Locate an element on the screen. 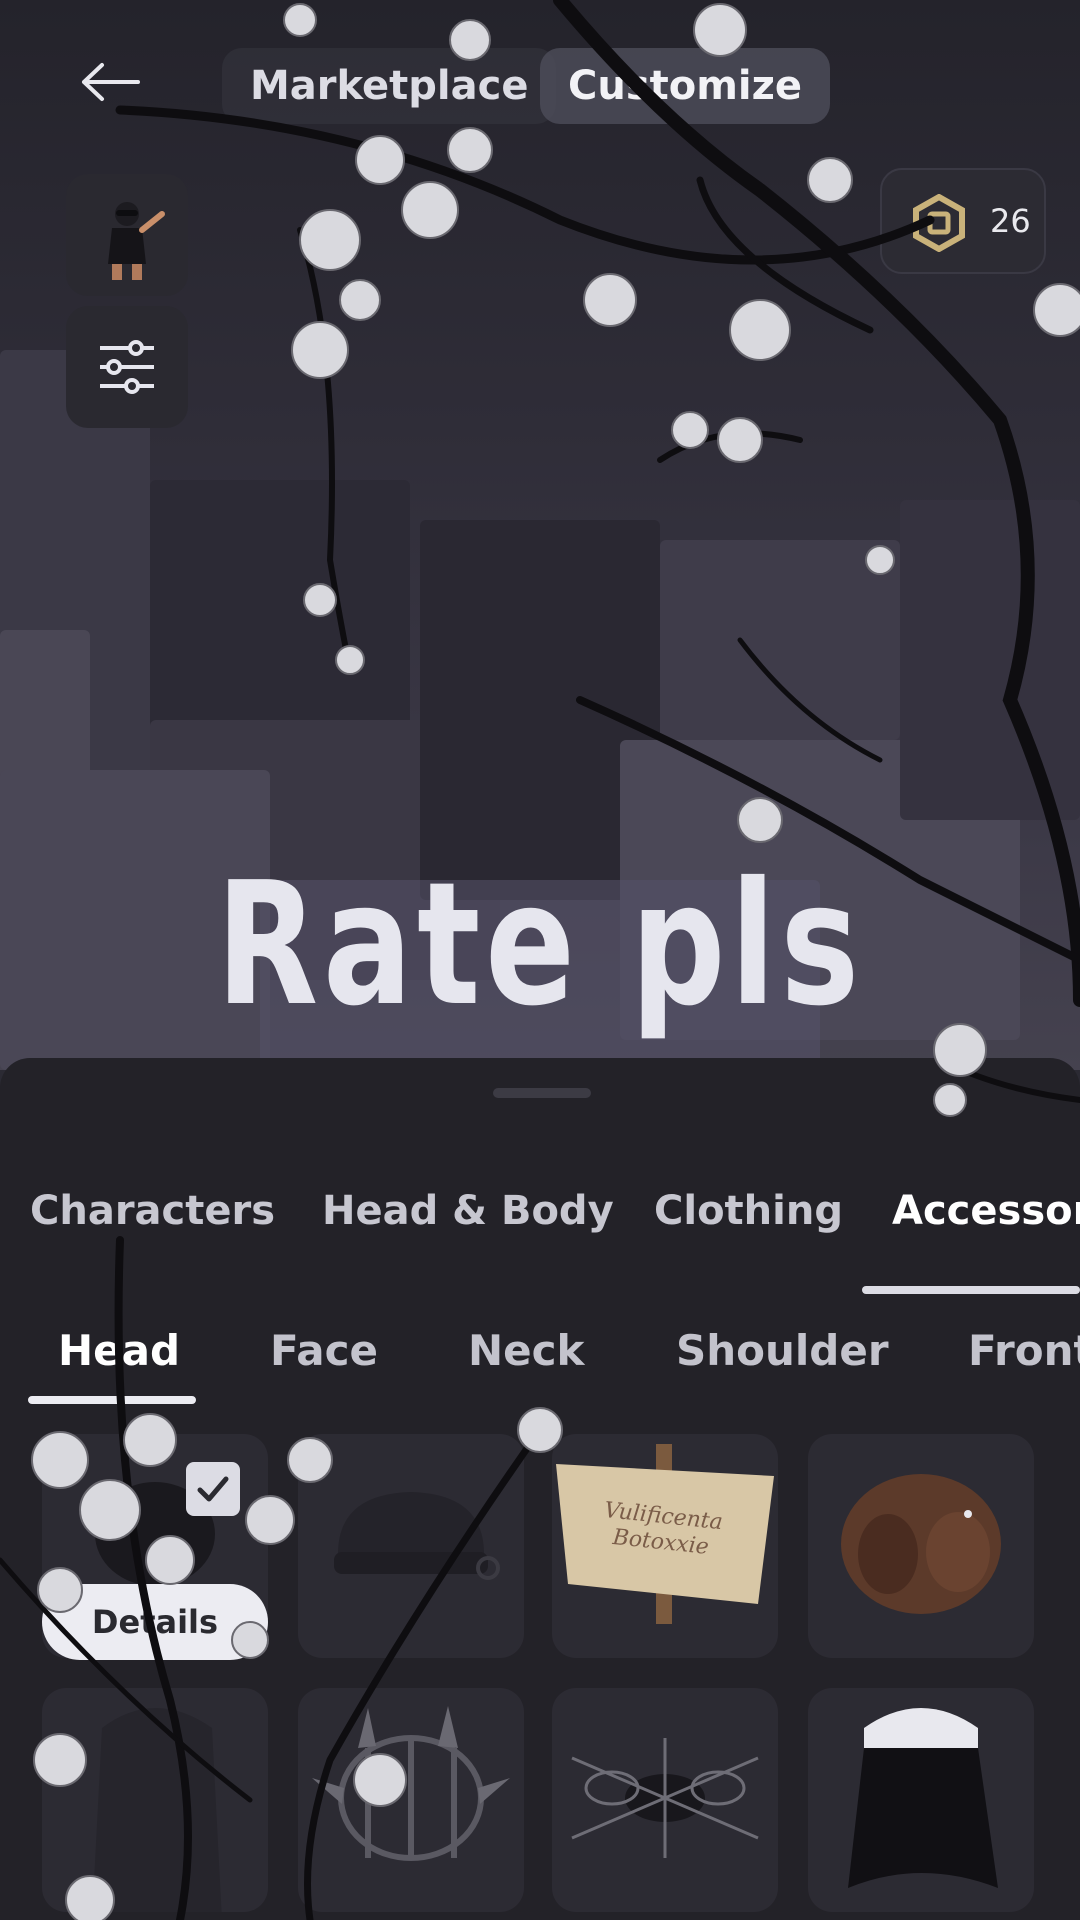 Image resolution: width=1080 pixels, height=1920 pixels. subtab-head: Head is located at coordinates (119, 1350).